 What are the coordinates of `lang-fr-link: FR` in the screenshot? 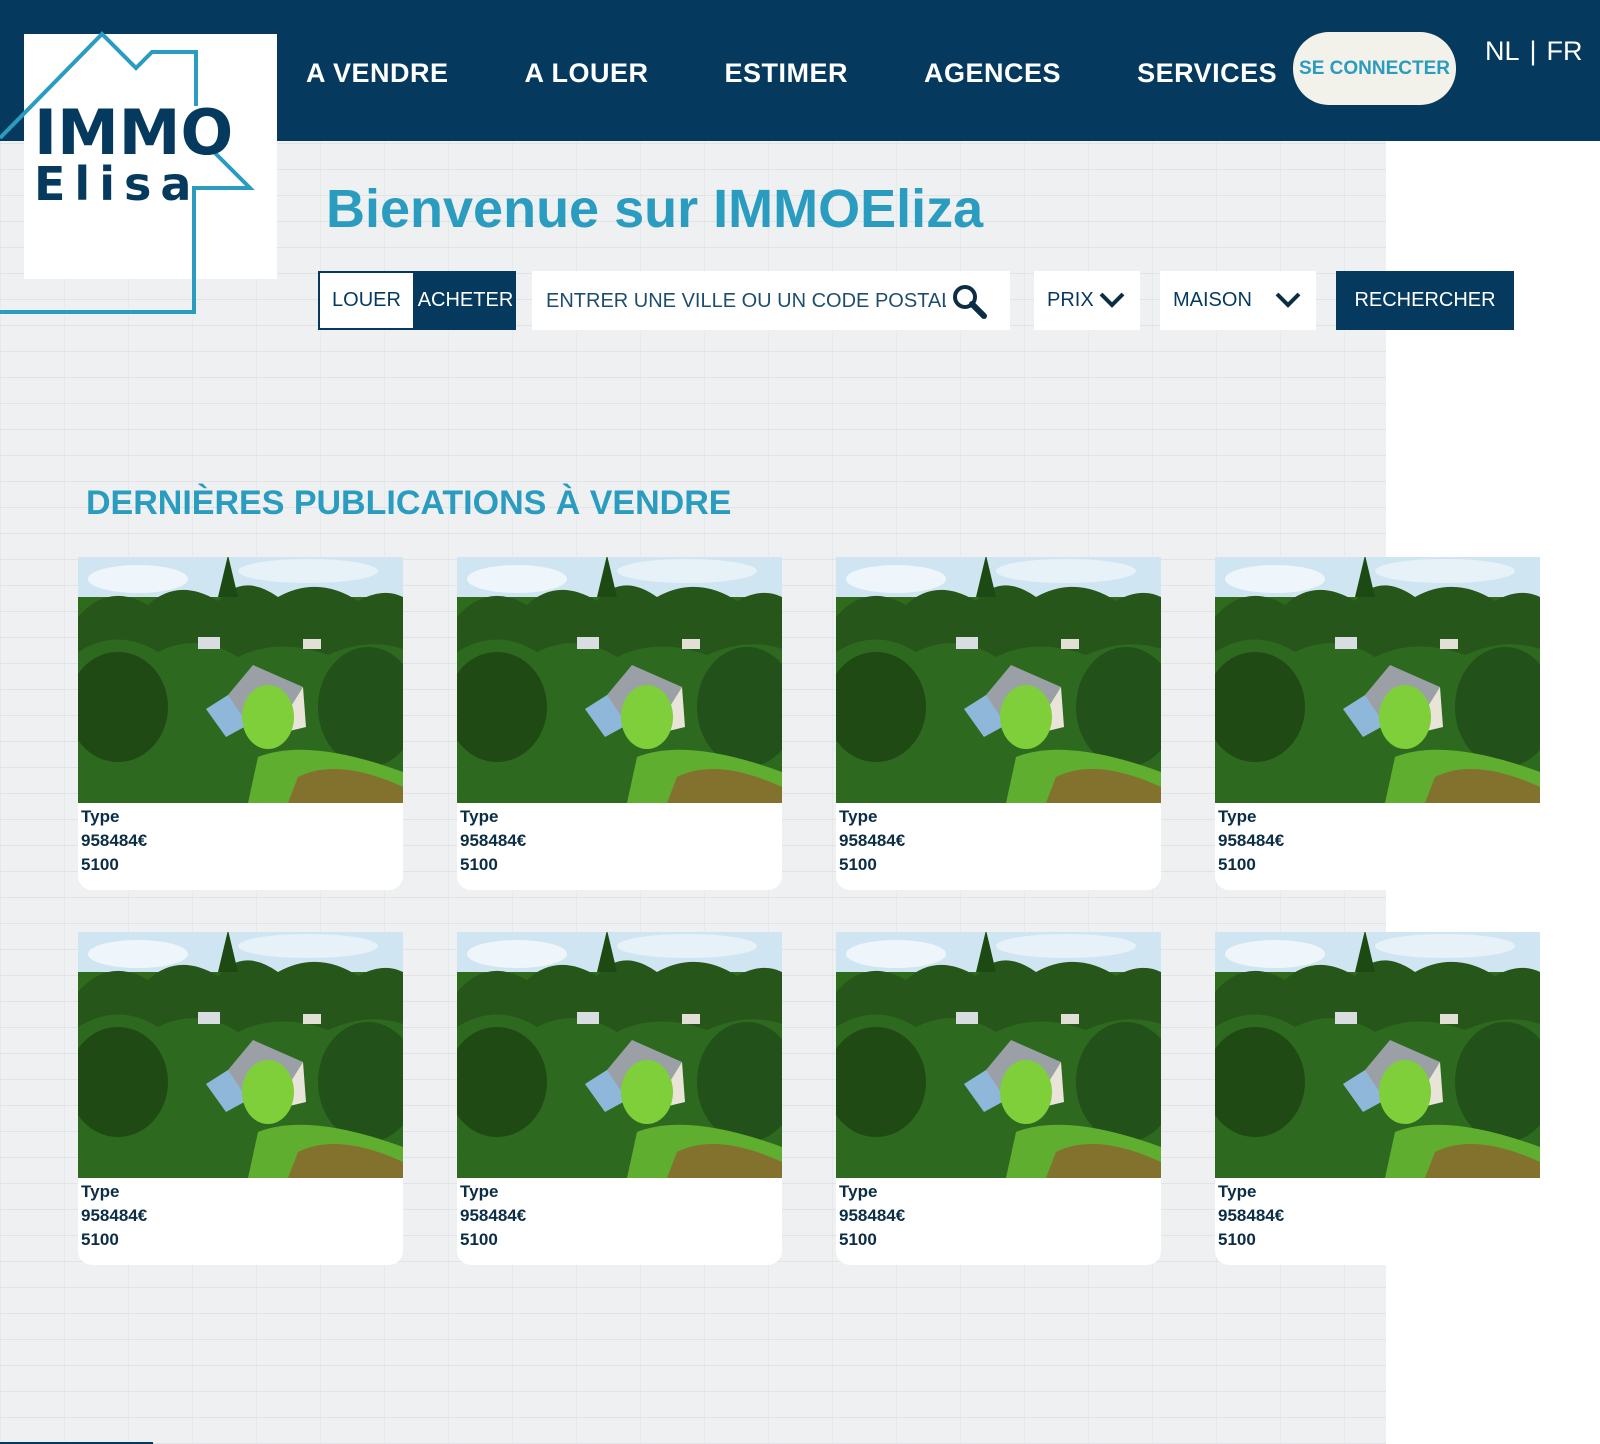 It's located at (1565, 51).